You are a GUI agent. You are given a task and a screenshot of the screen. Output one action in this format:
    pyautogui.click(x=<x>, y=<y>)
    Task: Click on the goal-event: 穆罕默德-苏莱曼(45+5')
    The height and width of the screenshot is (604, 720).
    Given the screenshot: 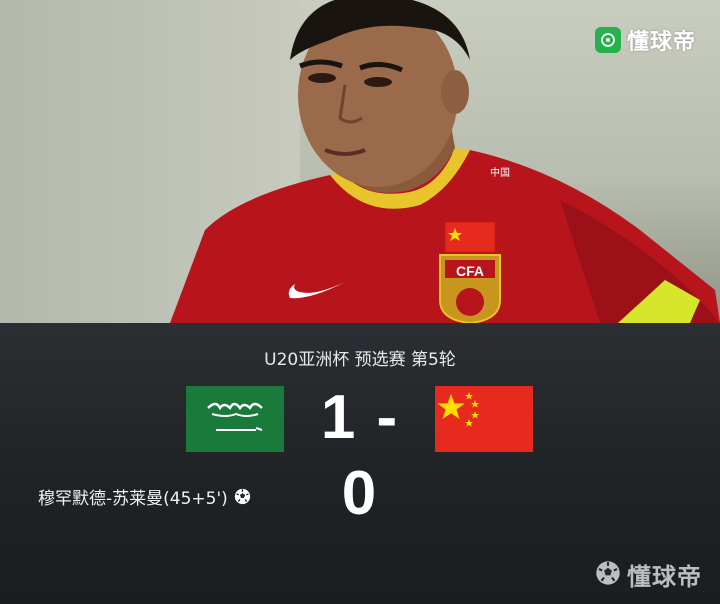 What is the action you would take?
    pyautogui.click(x=144, y=496)
    